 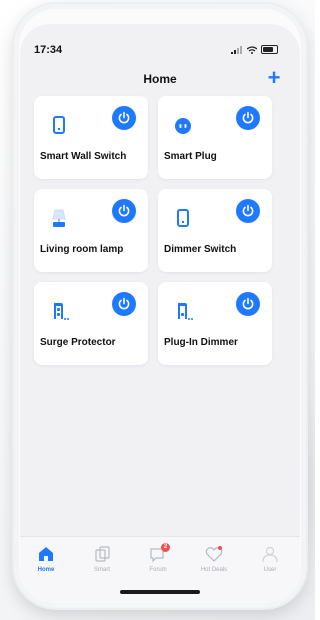 I want to click on user-icon, so click(x=270, y=554).